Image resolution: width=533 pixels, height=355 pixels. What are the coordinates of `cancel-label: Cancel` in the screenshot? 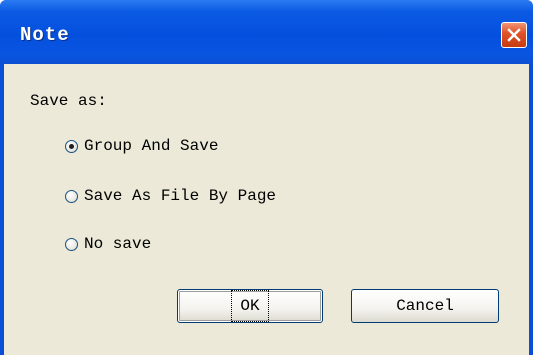 It's located at (425, 306).